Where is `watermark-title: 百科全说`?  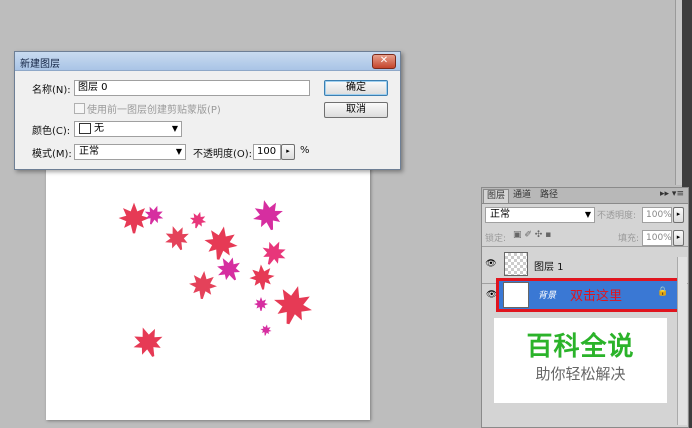 watermark-title: 百科全说 is located at coordinates (580, 347).